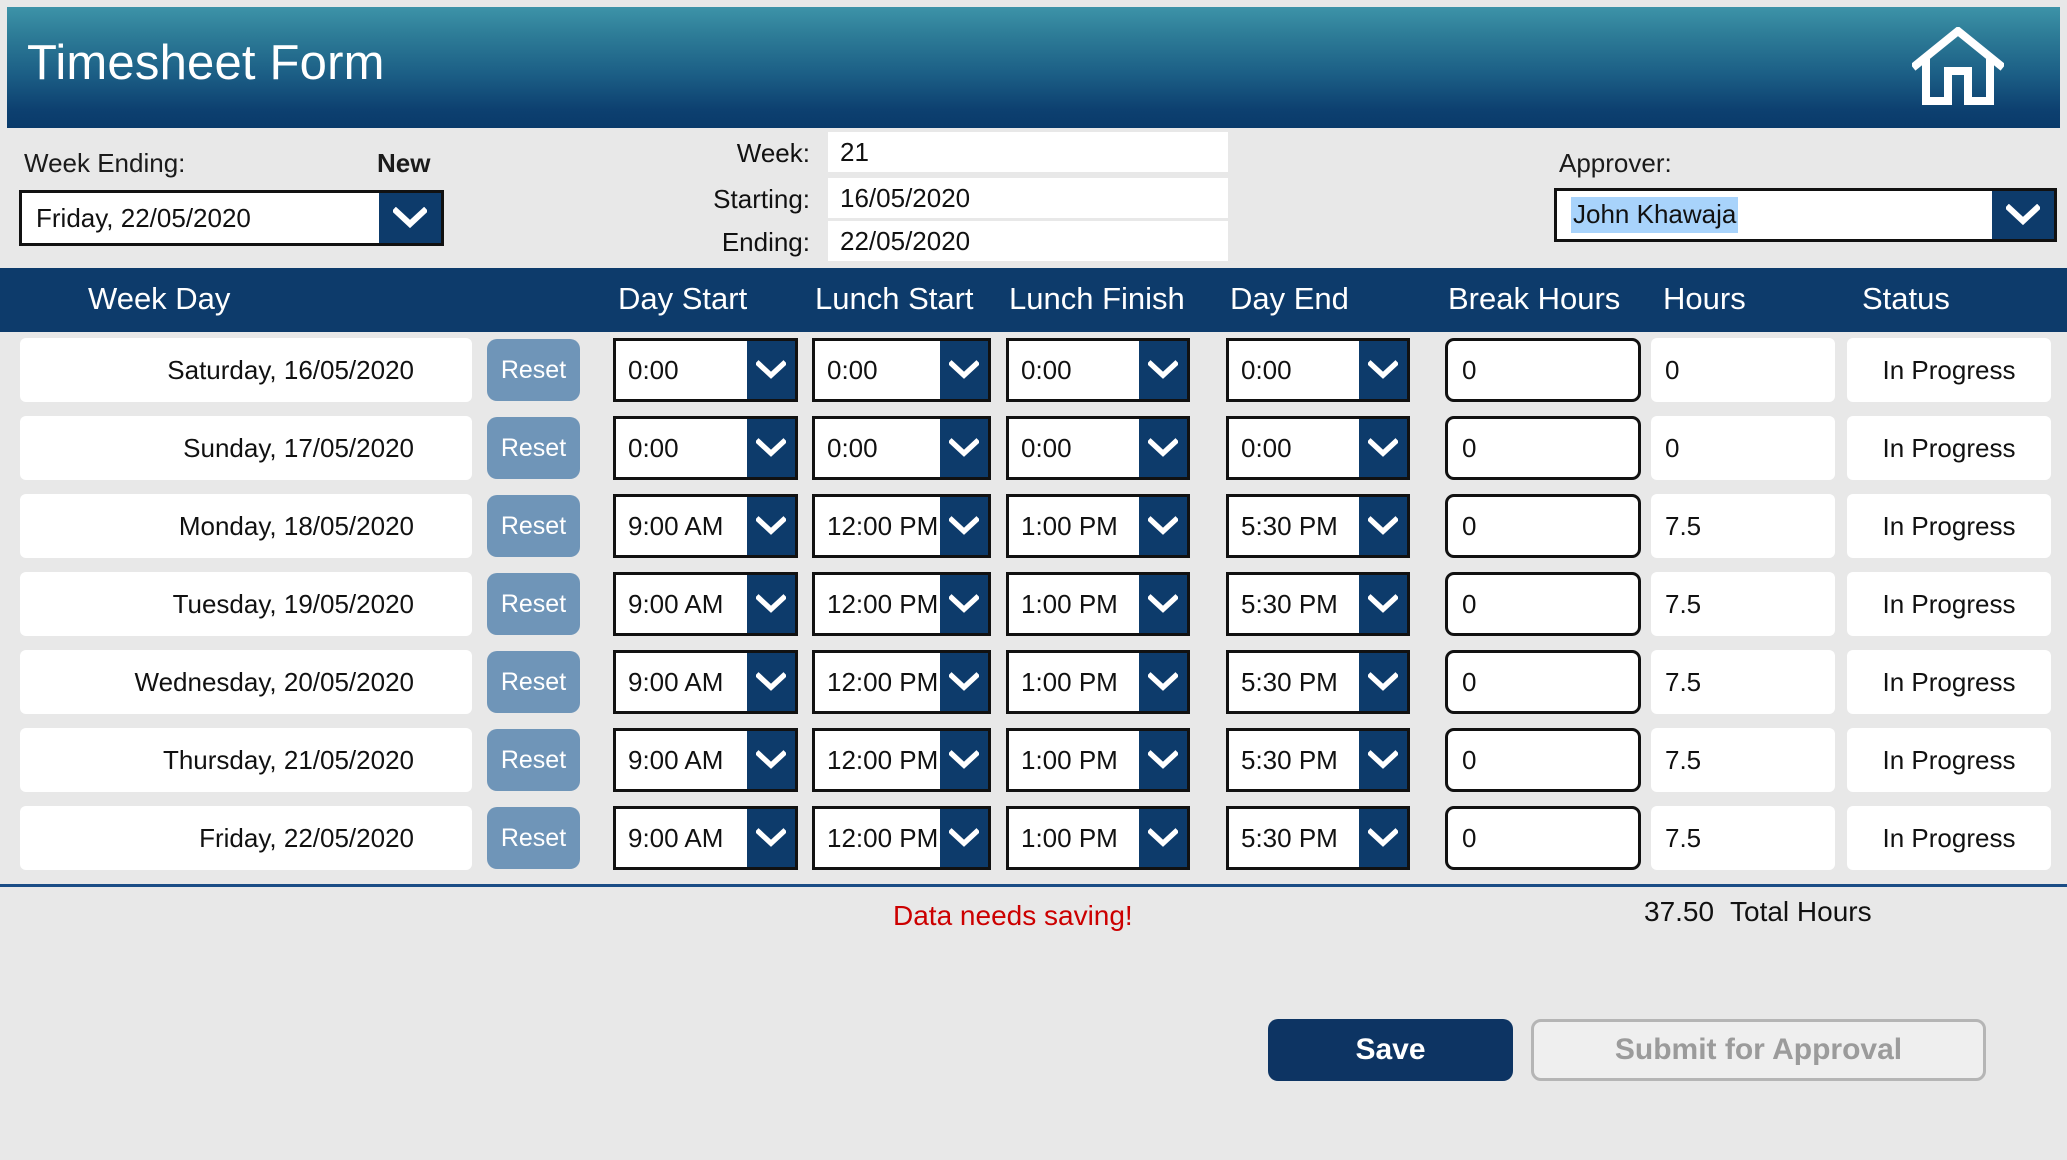 This screenshot has height=1160, width=2067. Describe the element at coordinates (105, 163) in the screenshot. I see `week-ending-label: Week Ending:` at that location.